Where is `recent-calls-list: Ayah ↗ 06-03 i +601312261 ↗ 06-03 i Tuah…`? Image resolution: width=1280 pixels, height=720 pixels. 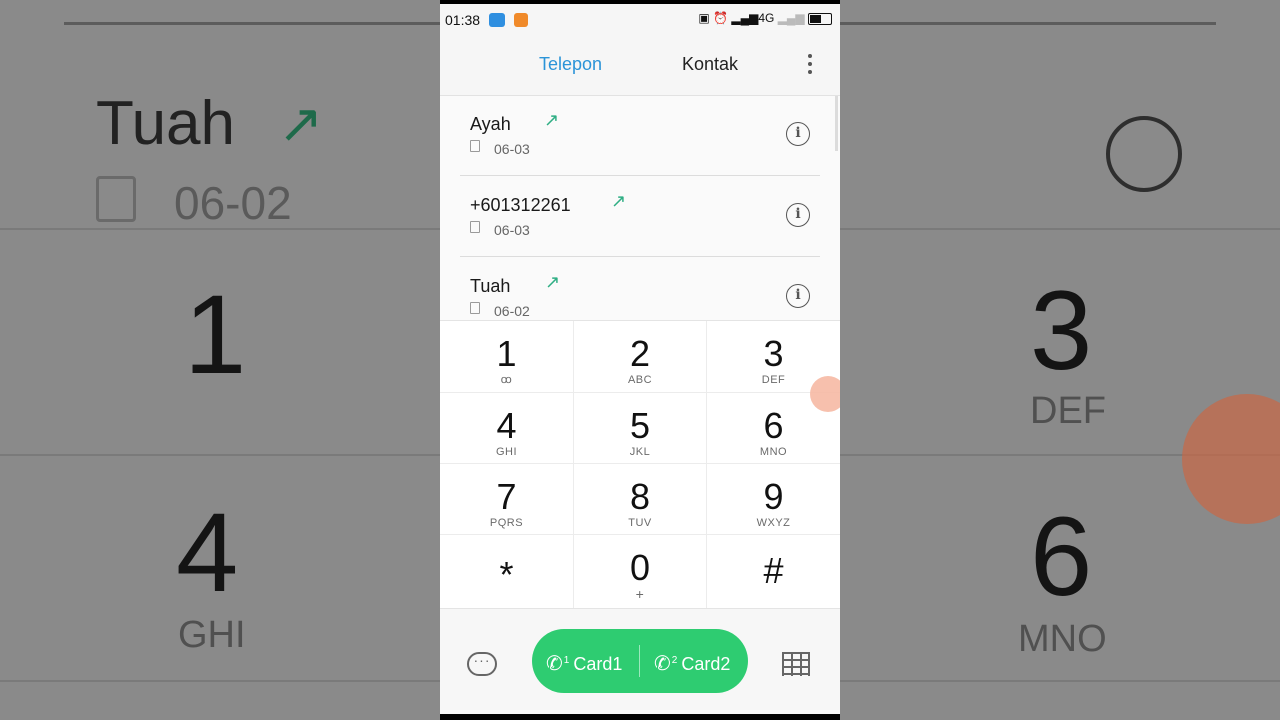 recent-calls-list: Ayah ↗ 06-03 i +601312261 ↗ 06-03 i Tuah… is located at coordinates (640, 208).